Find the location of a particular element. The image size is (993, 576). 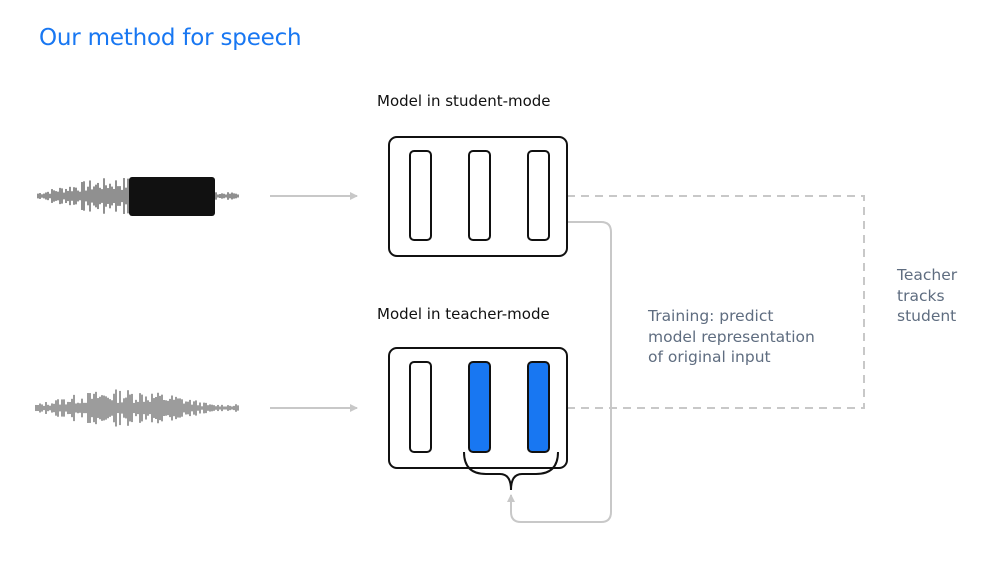

original-waveform is located at coordinates (137, 408).